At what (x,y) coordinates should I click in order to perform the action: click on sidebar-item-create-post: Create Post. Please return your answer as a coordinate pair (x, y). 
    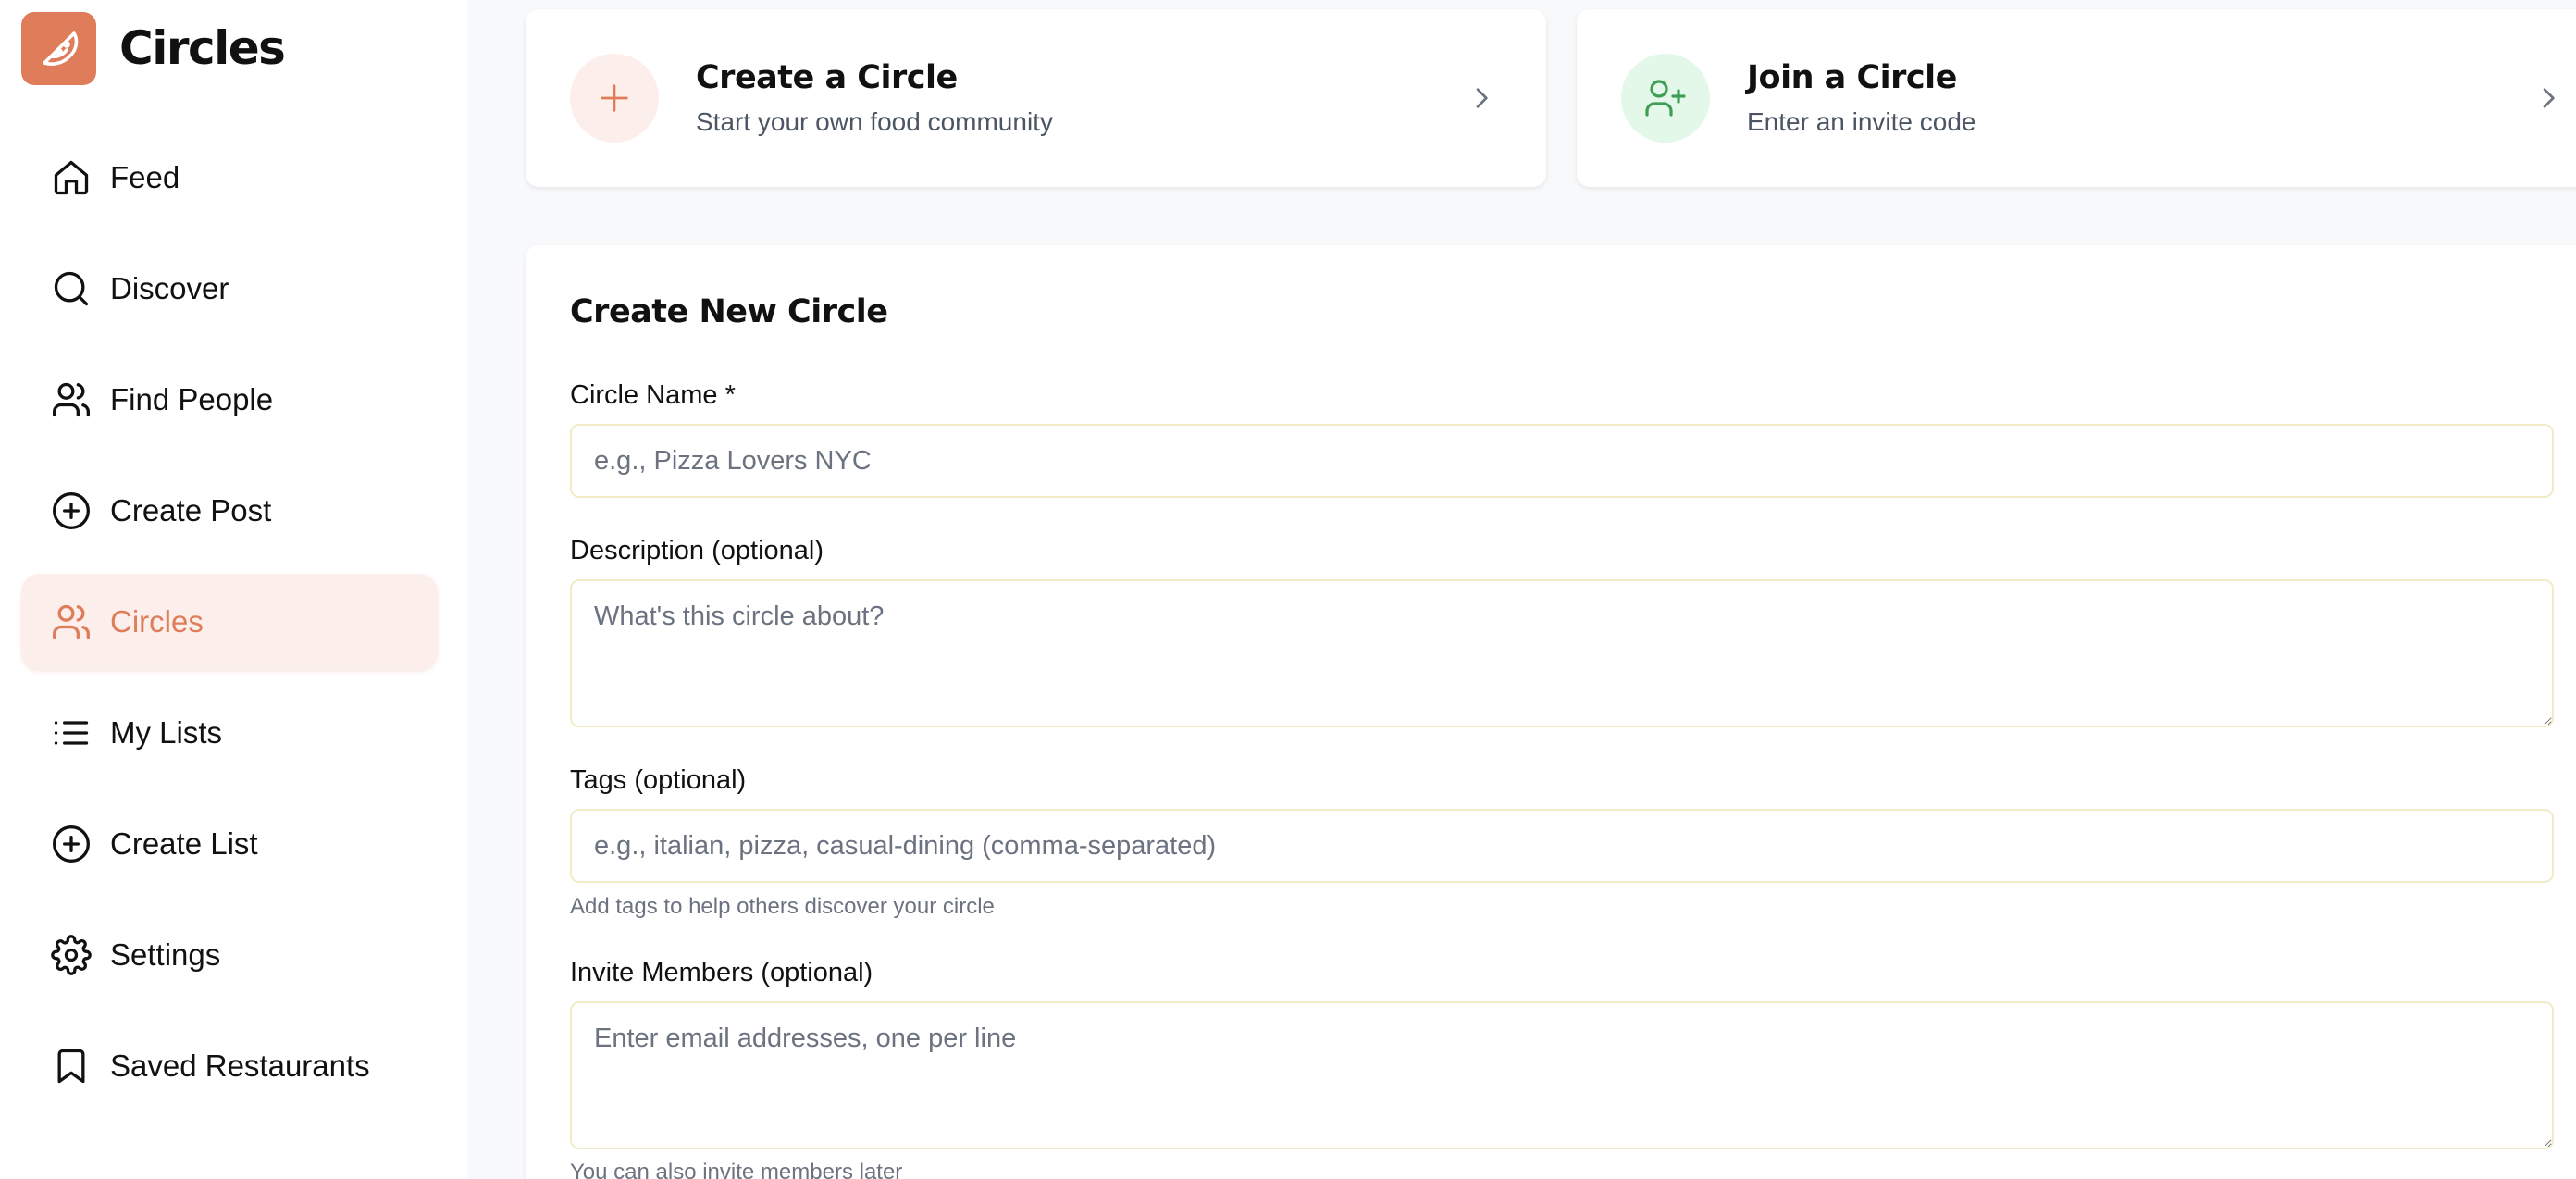
    Looking at the image, I should click on (230, 511).